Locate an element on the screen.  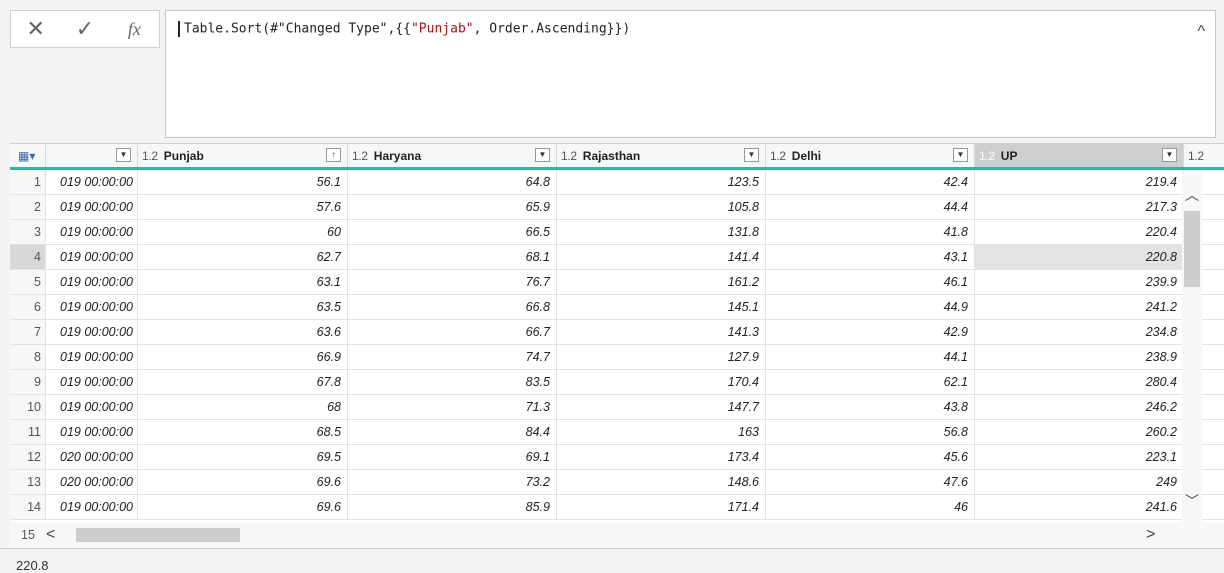
delhi-cell: 46 is located at coordinates (870, 507).